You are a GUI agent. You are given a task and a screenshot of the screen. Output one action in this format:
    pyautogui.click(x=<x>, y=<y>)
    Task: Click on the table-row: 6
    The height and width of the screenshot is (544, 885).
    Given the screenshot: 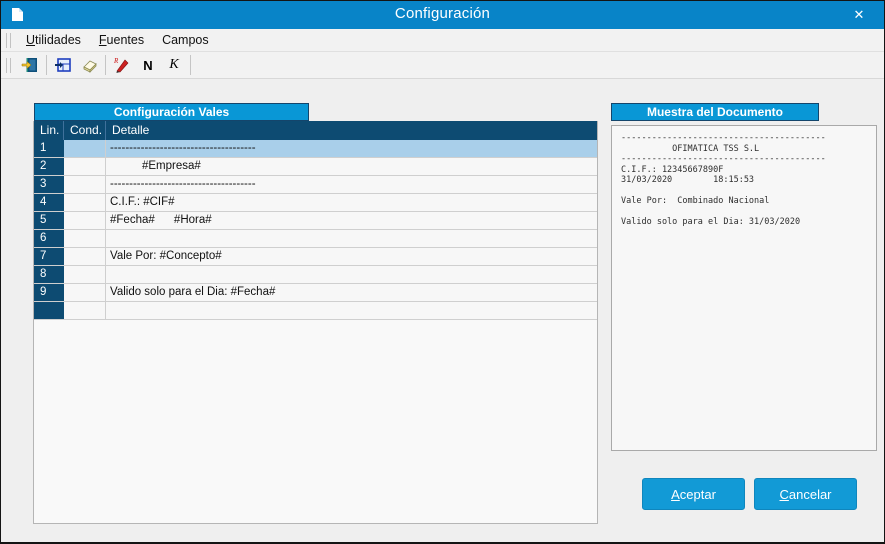 What is the action you would take?
    pyautogui.click(x=315, y=239)
    